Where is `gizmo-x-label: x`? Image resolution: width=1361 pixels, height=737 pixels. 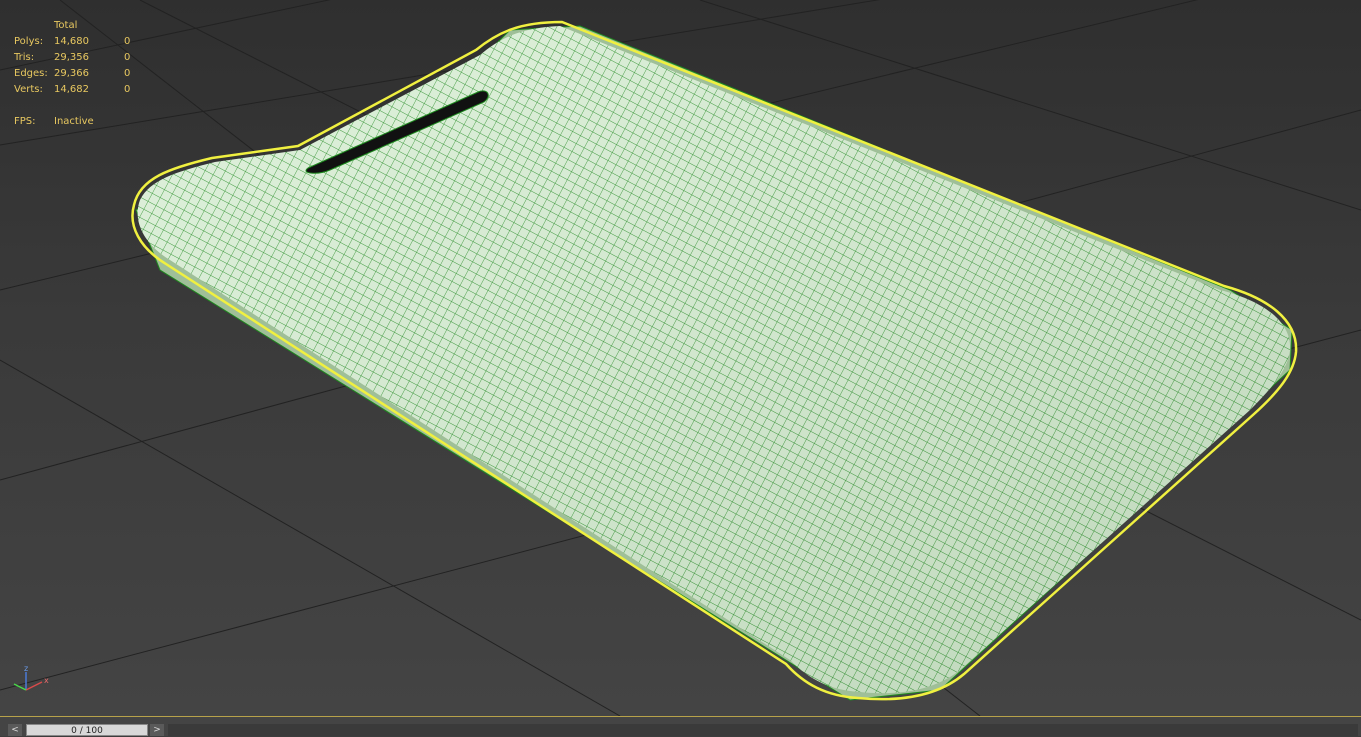 gizmo-x-label: x is located at coordinates (46, 680).